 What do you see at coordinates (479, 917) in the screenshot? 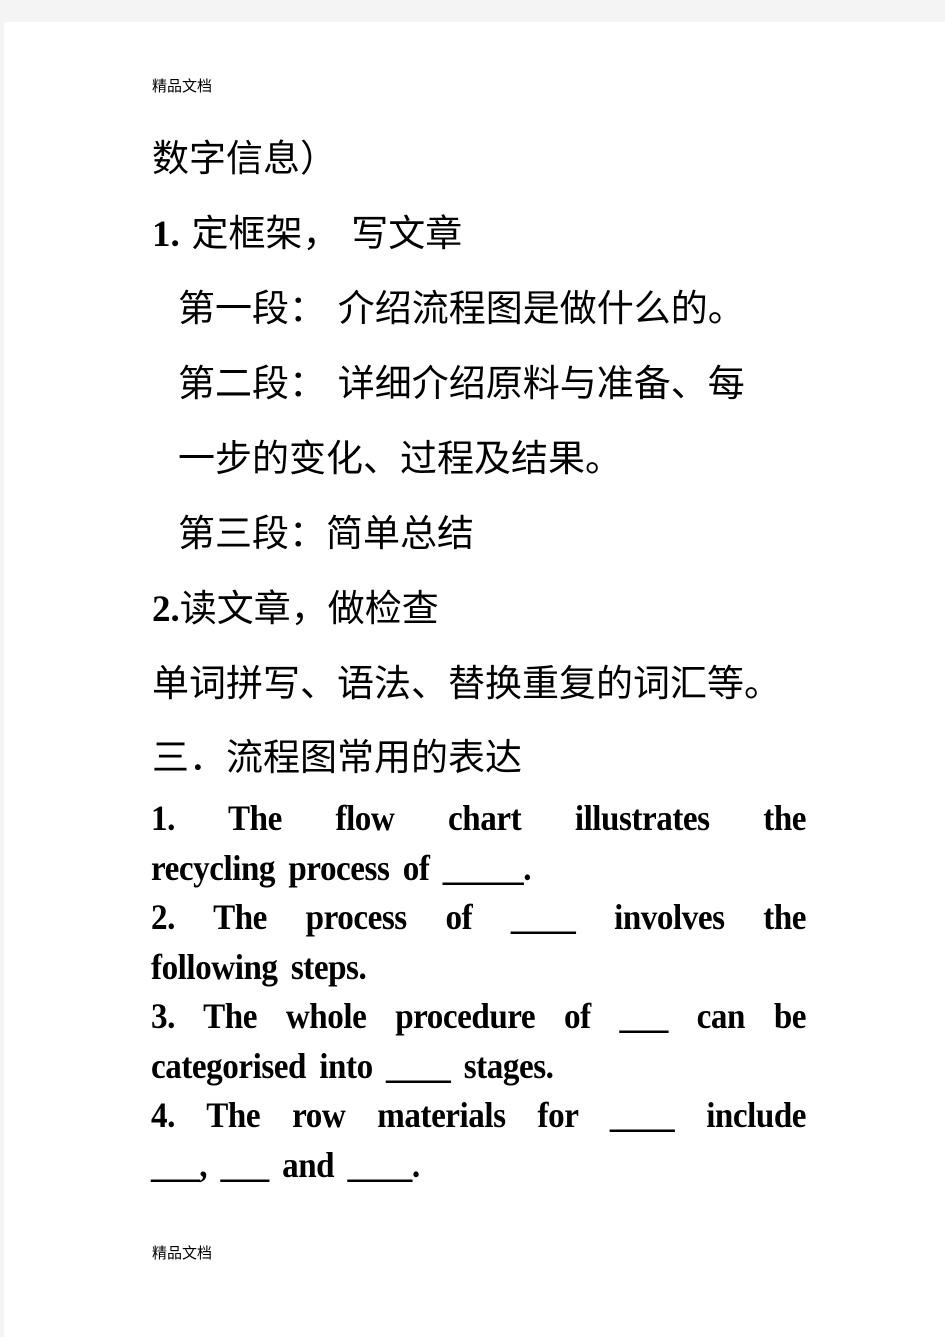
I see `expression-2-line-1: 2. The process of ____ involves the` at bounding box center [479, 917].